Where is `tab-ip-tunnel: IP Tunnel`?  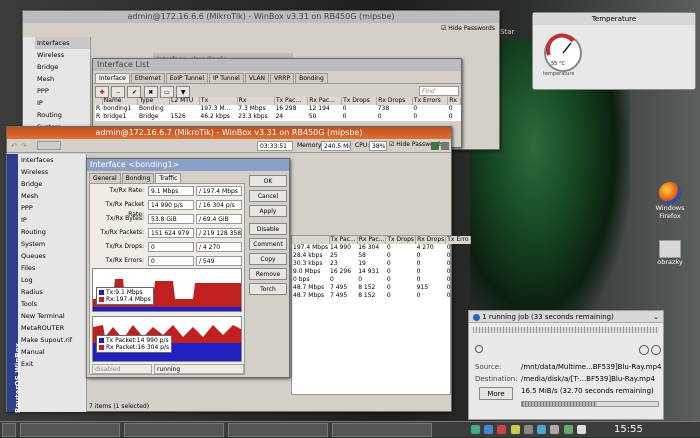
tab-ip-tunnel: IP Tunnel is located at coordinates (226, 78).